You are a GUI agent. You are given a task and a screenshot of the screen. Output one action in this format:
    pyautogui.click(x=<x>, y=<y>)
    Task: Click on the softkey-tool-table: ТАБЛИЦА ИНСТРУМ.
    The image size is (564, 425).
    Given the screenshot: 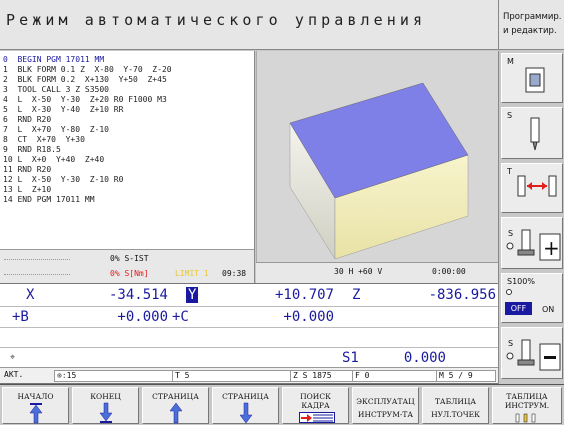 What is the action you would take?
    pyautogui.click(x=527, y=405)
    